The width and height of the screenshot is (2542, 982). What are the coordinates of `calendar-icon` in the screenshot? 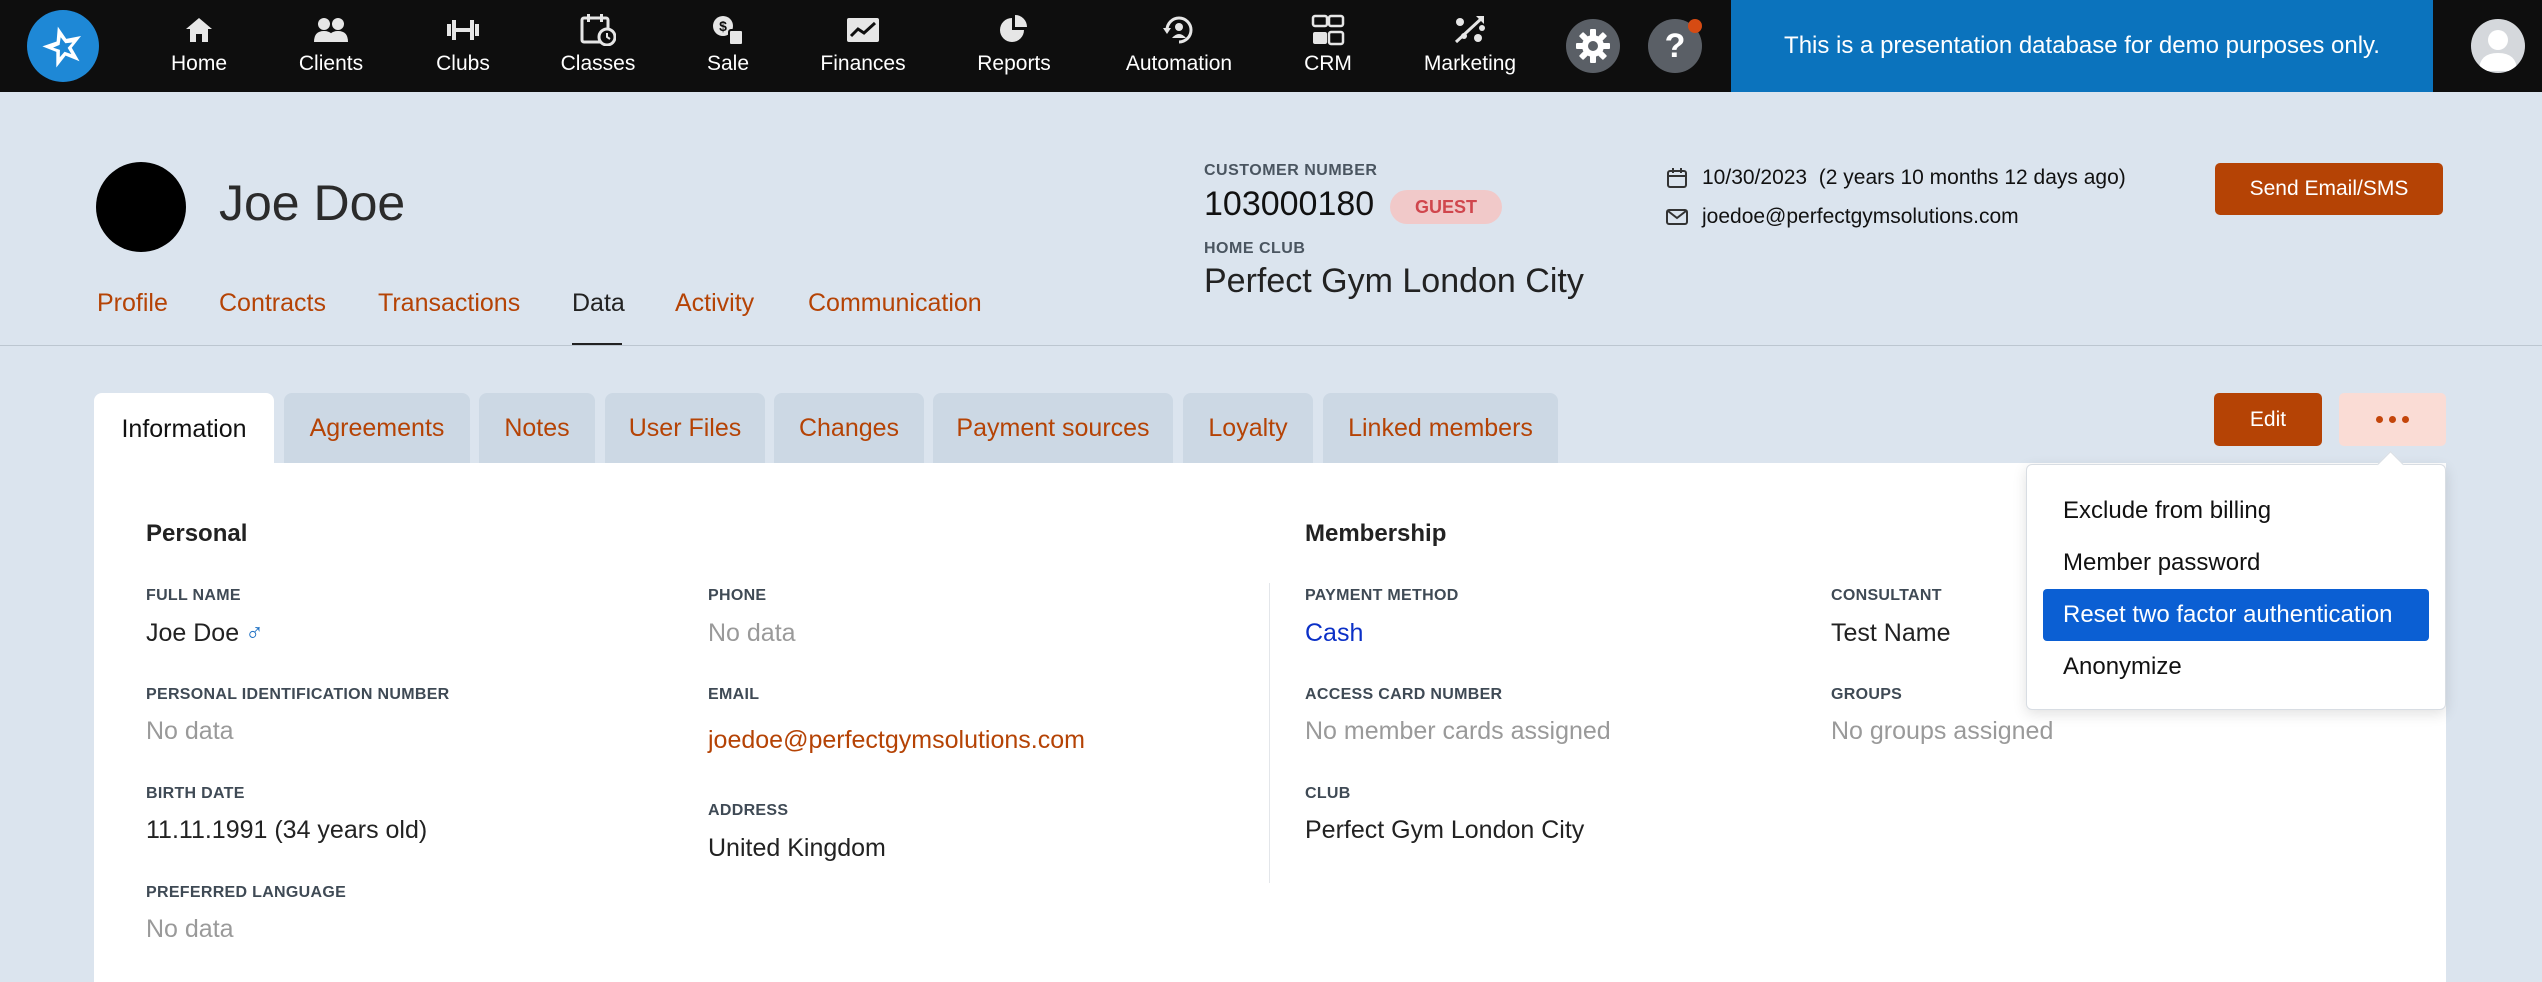 It's located at (1677, 178).